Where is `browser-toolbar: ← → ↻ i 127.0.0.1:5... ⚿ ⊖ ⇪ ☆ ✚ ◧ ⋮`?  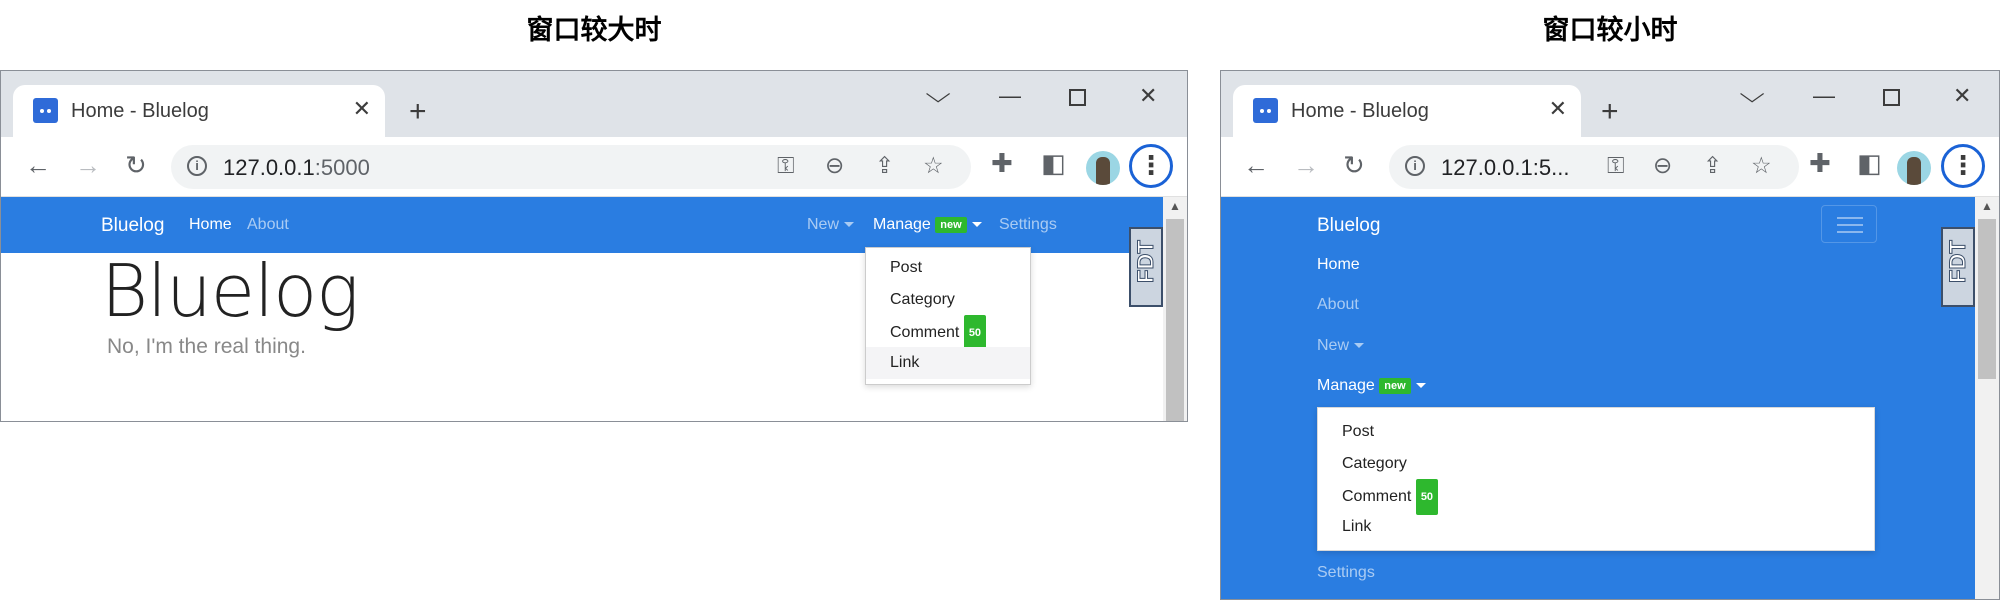 browser-toolbar: ← → ↻ i 127.0.0.1:5... ⚿ ⊖ ⇪ ☆ ✚ ◧ ⋮ is located at coordinates (1610, 167).